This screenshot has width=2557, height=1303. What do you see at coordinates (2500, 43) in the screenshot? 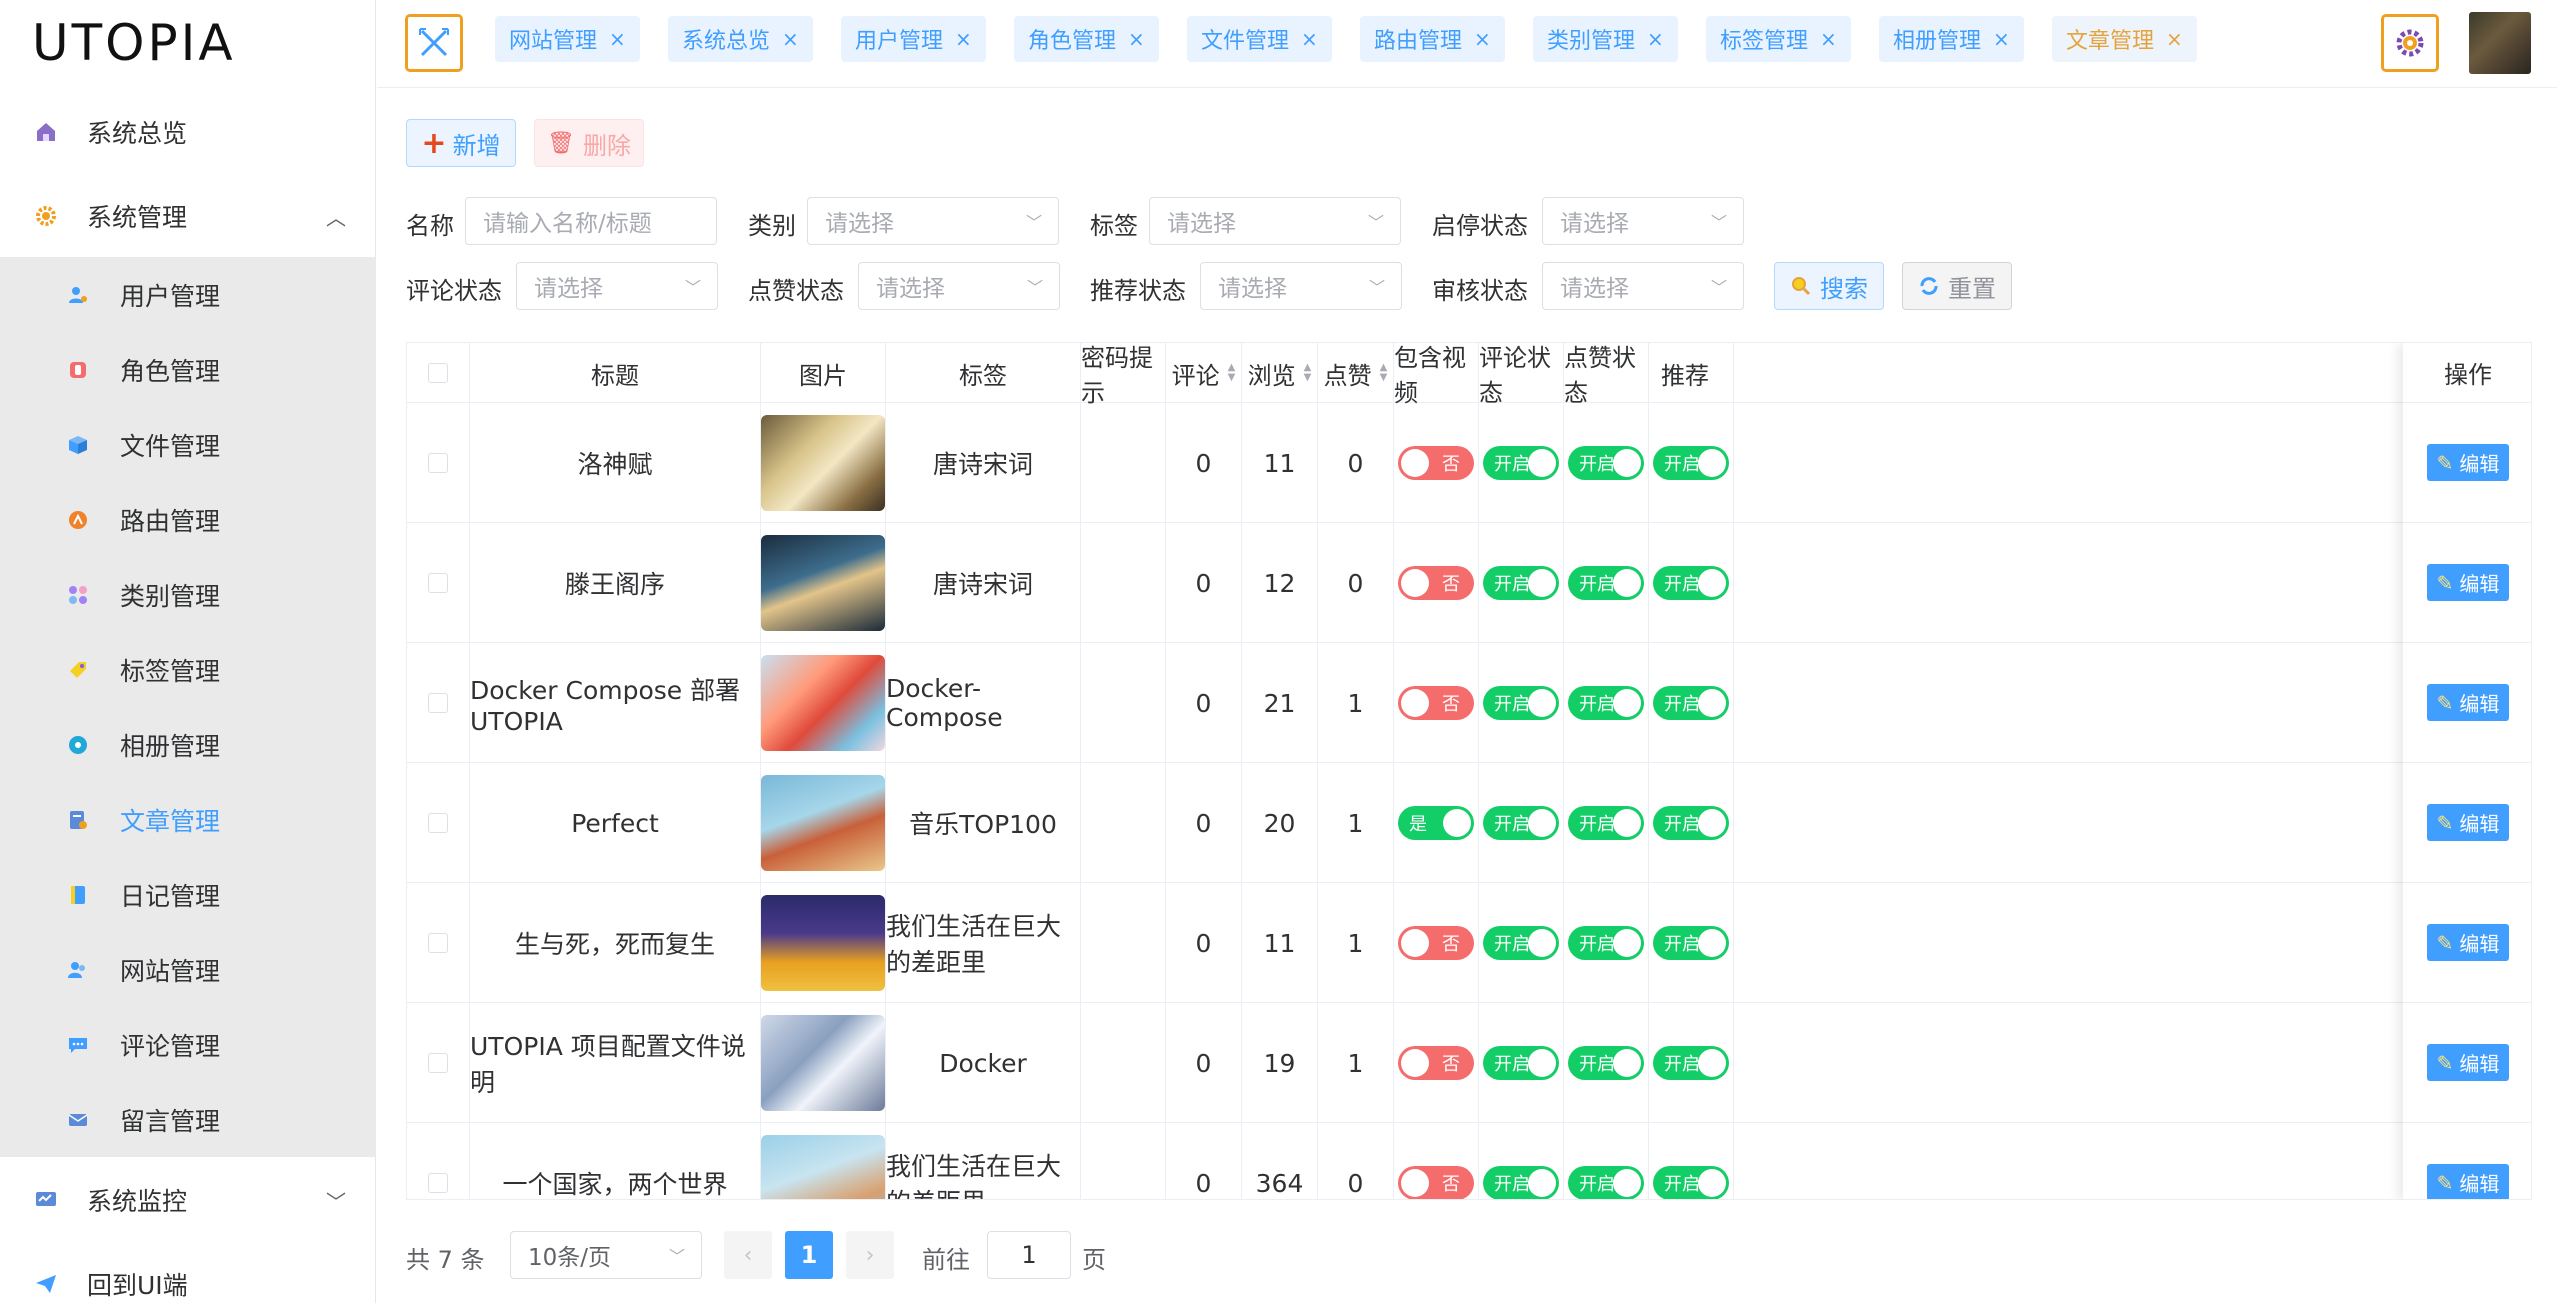
I see `user-avatar` at bounding box center [2500, 43].